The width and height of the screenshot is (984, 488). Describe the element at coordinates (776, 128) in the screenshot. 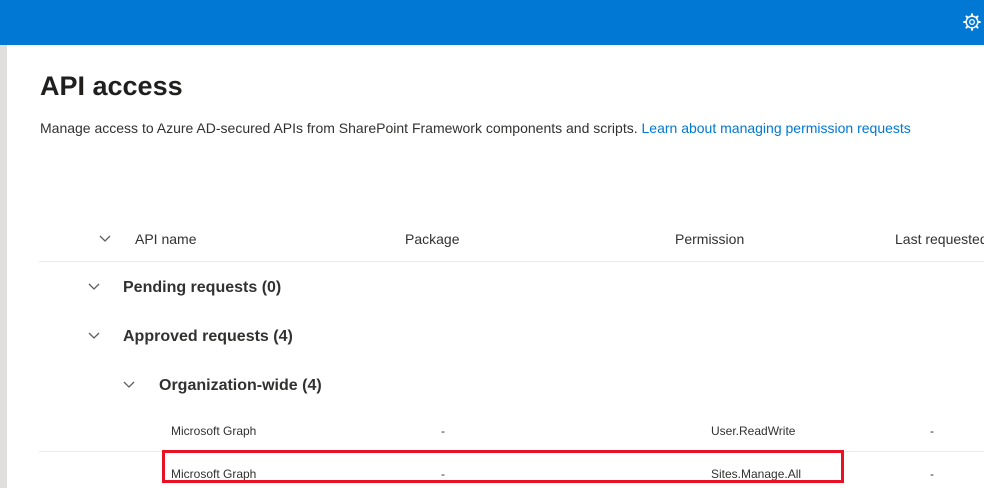

I see `learn-more-link: Learn about managing permission requests` at that location.